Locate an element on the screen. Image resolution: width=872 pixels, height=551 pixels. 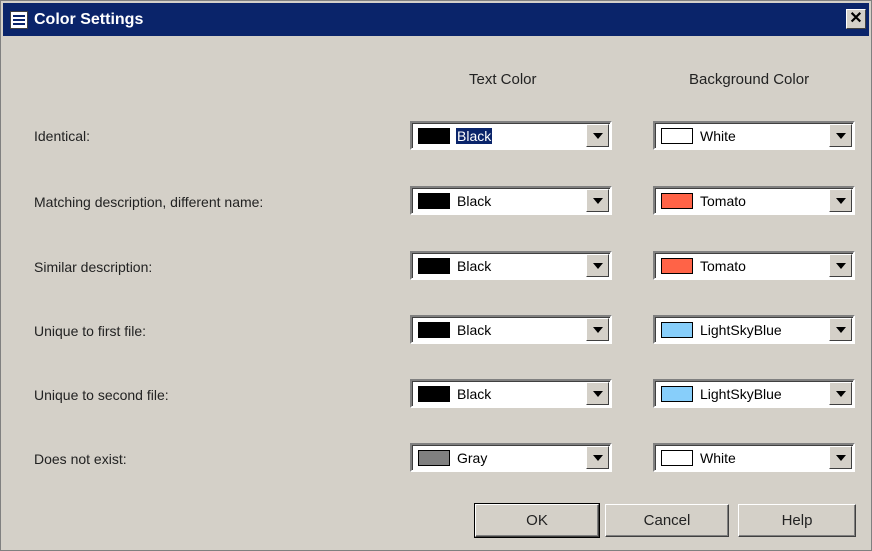
help-button: Help is located at coordinates (797, 520).